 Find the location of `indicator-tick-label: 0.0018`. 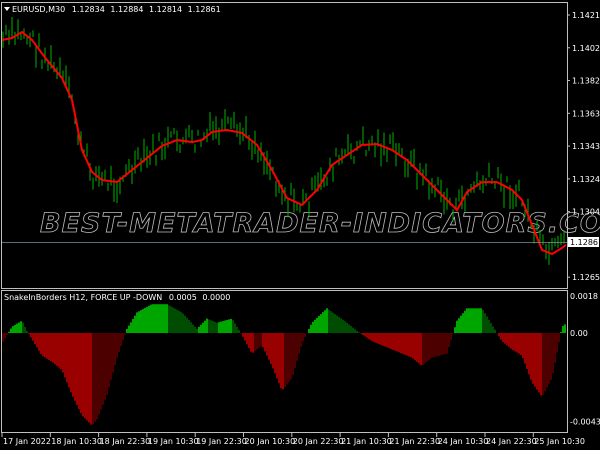

indicator-tick-label: 0.0018 is located at coordinates (584, 296).